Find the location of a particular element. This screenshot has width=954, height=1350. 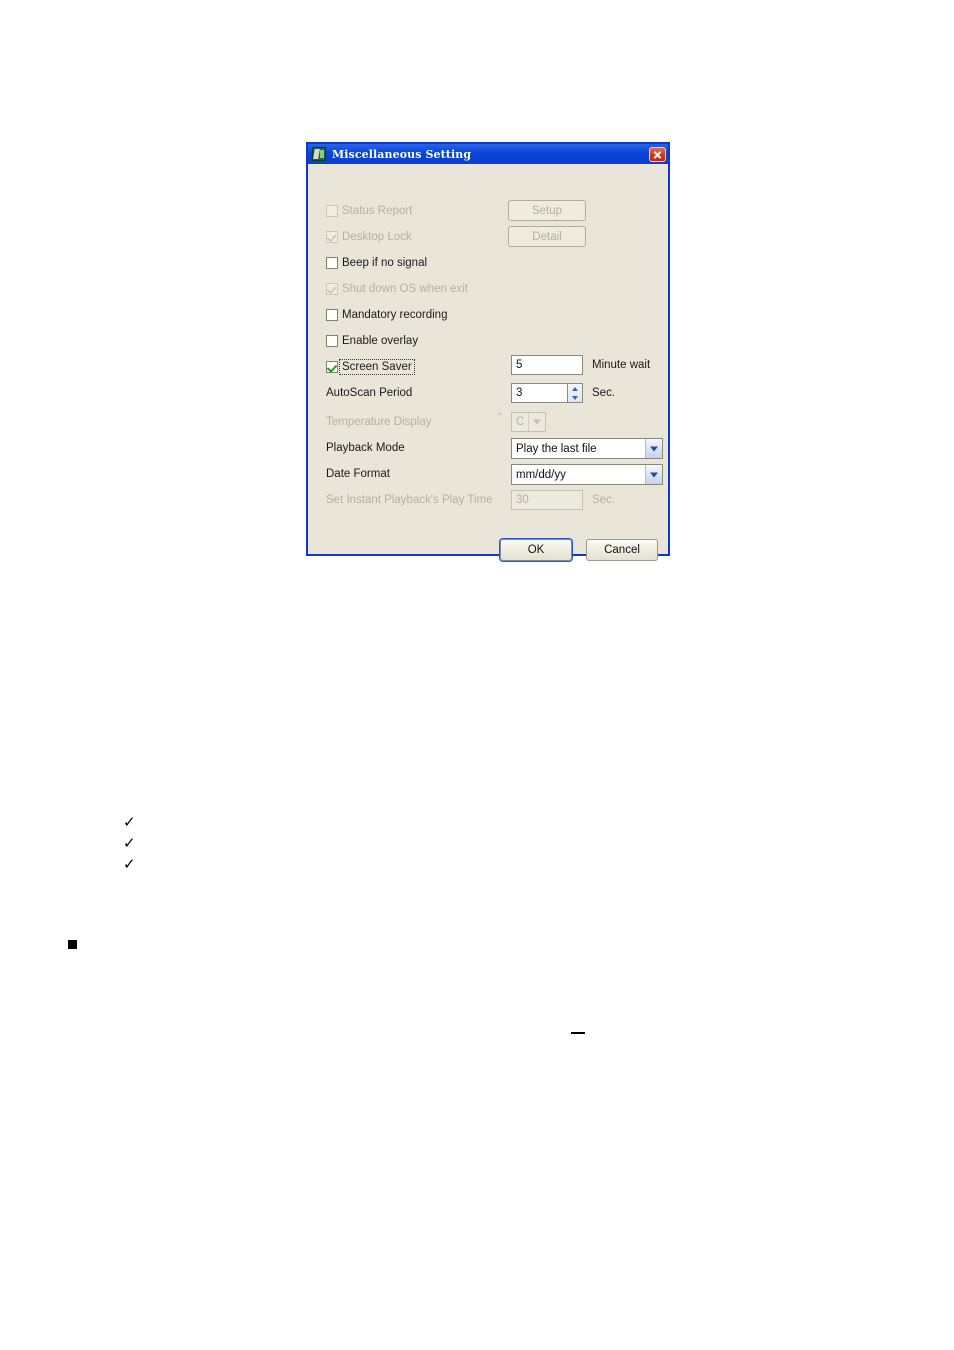

page-checkmark-3: ✓ is located at coordinates (129, 864).